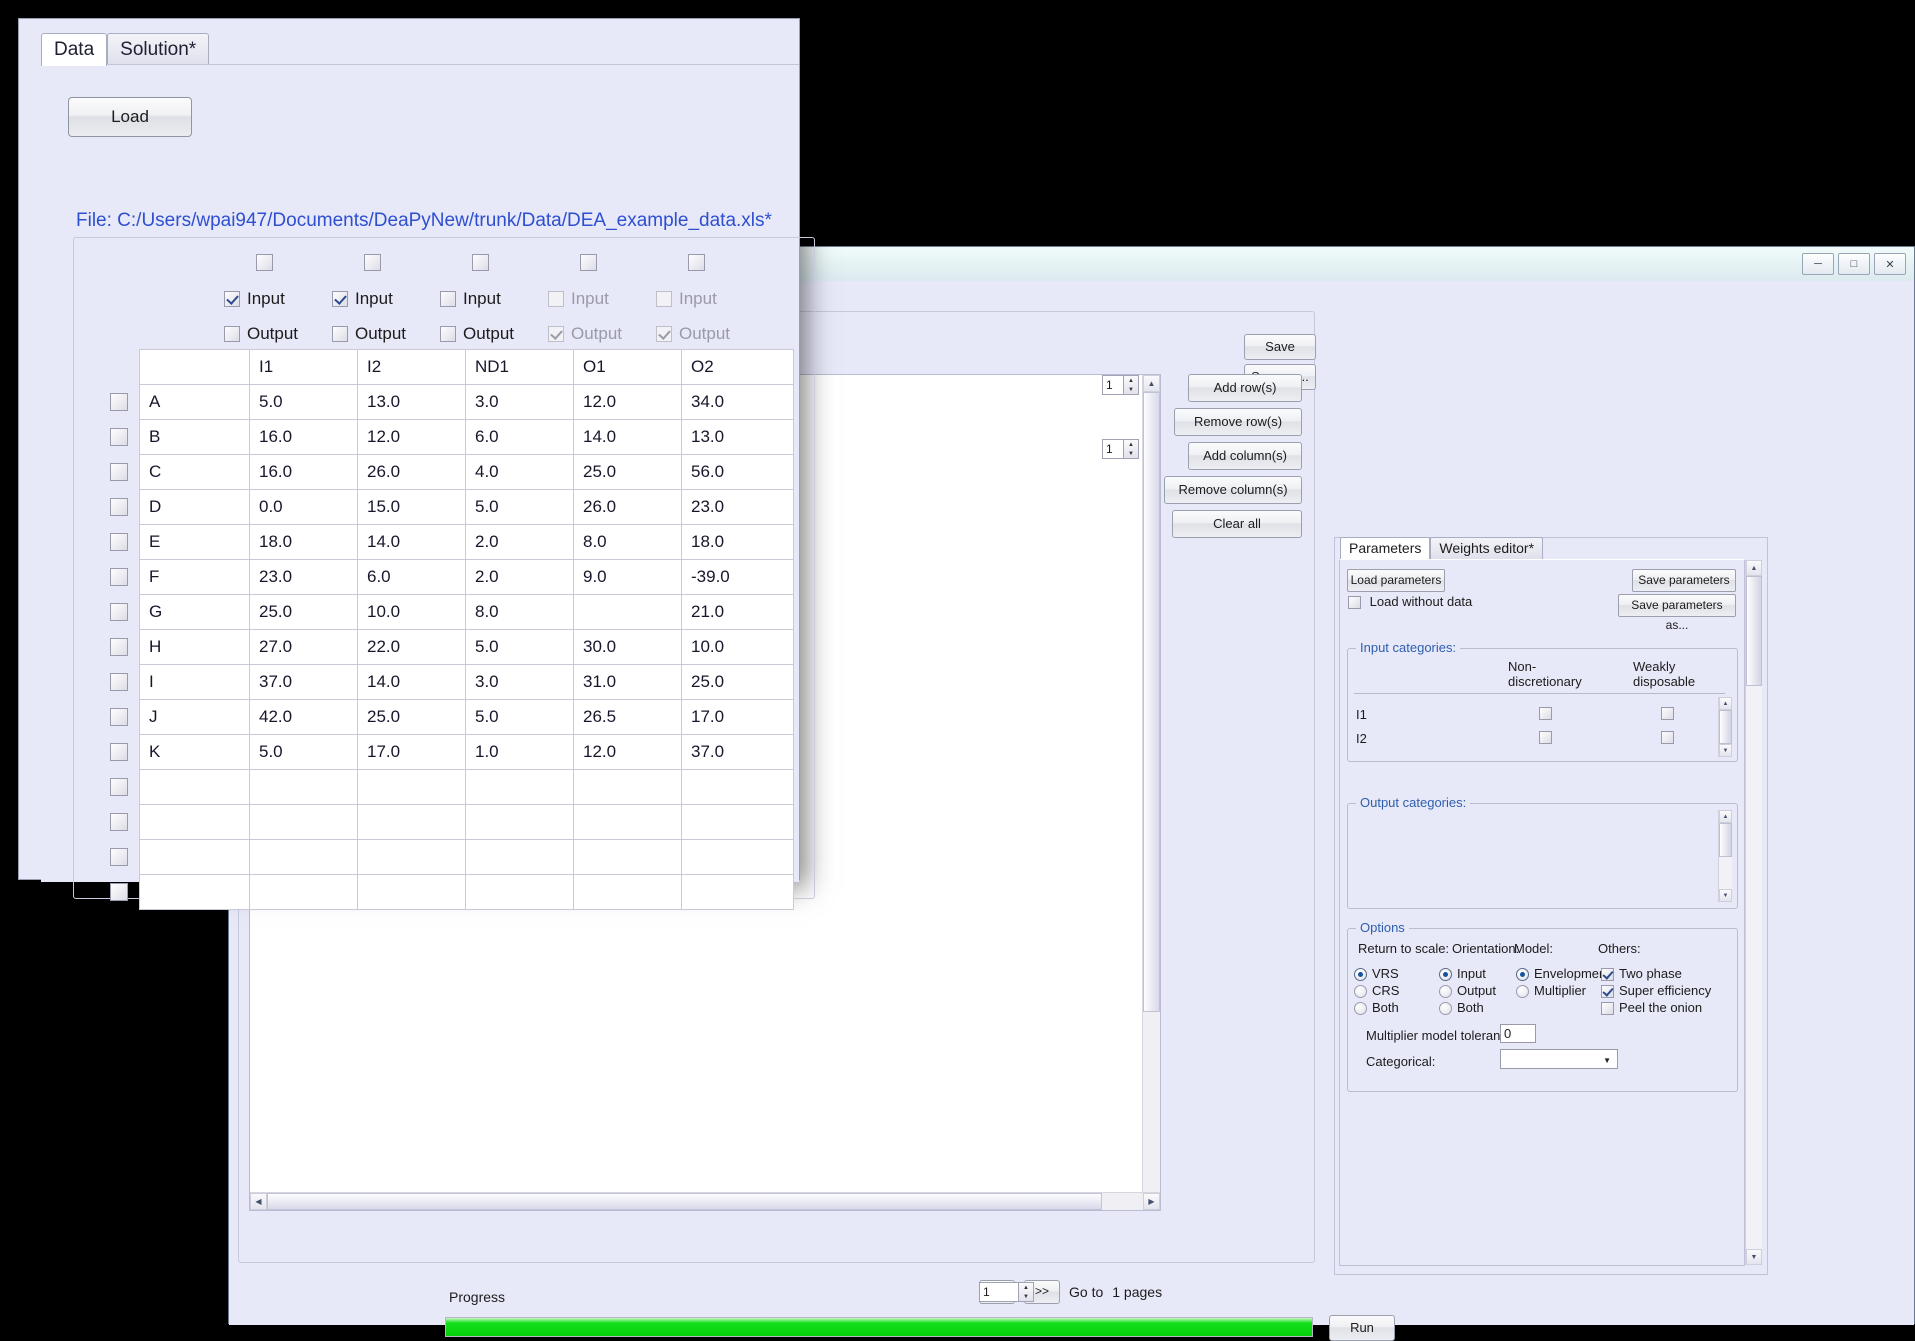  I want to click on tab-weights-editor: Weights editor*, so click(1487, 548).